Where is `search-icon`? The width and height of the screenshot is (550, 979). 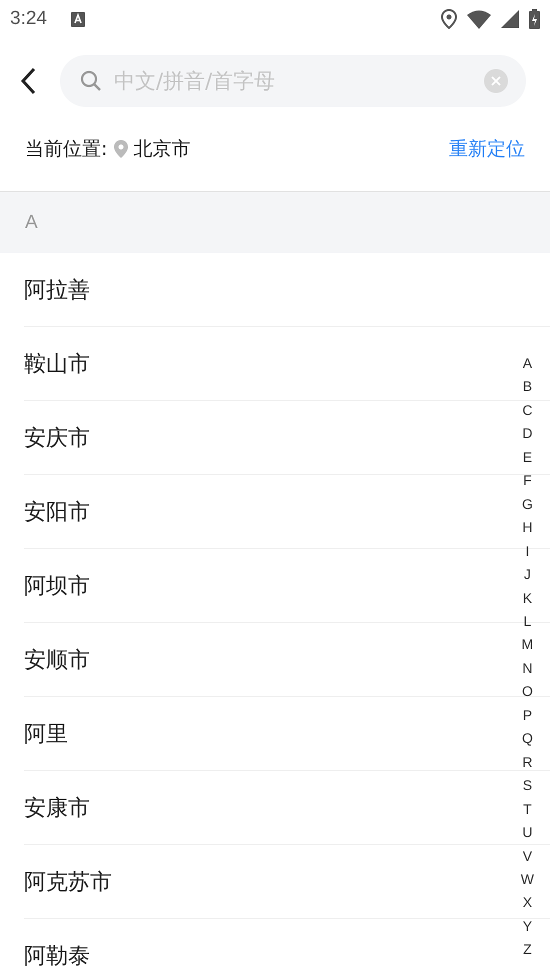
search-icon is located at coordinates (91, 81).